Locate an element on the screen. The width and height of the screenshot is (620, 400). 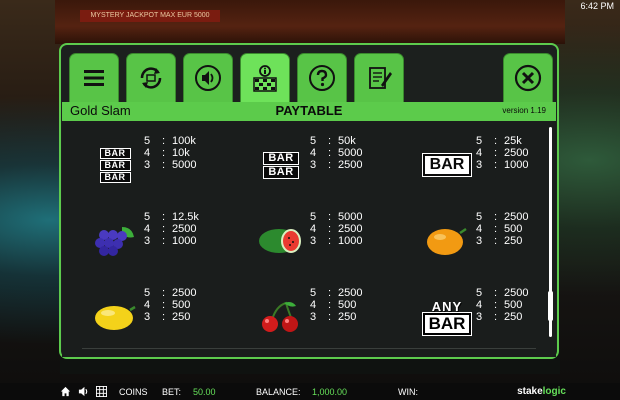
coins-toggle: COINS is located at coordinates (133, 392).